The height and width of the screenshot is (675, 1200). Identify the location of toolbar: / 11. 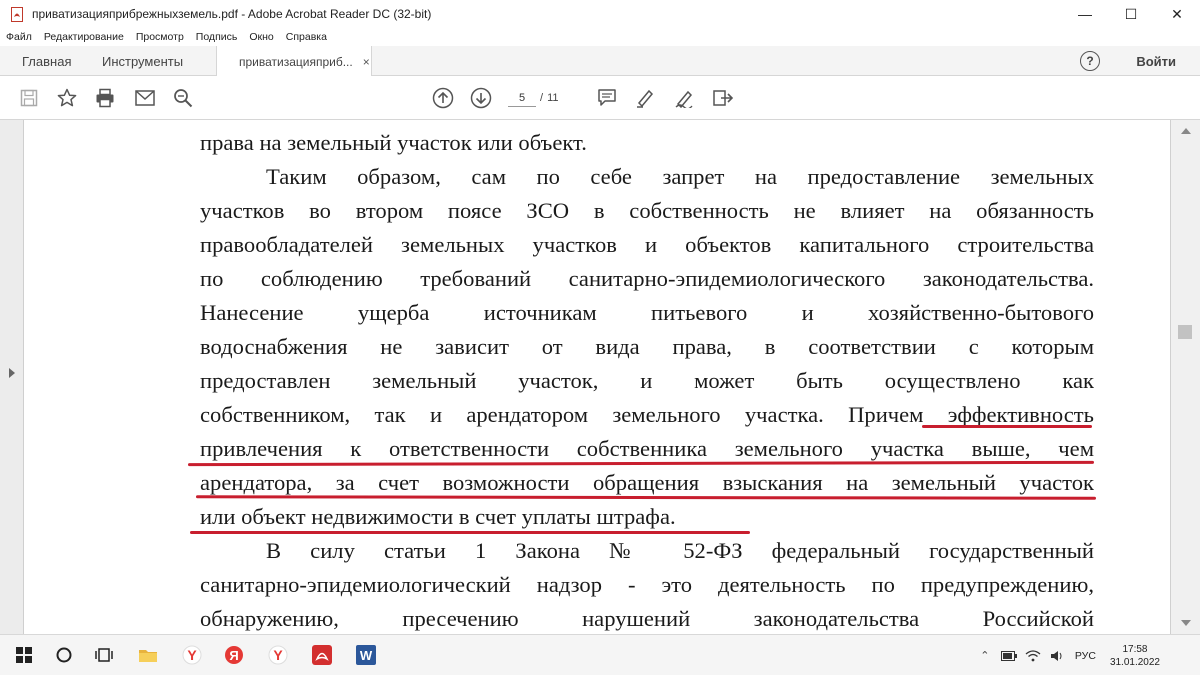
(600, 98).